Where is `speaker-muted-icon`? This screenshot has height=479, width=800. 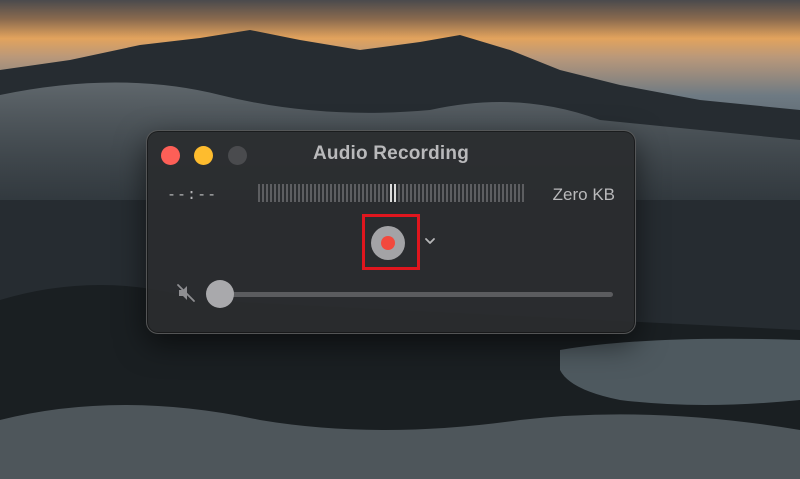
speaker-muted-icon is located at coordinates (186, 293).